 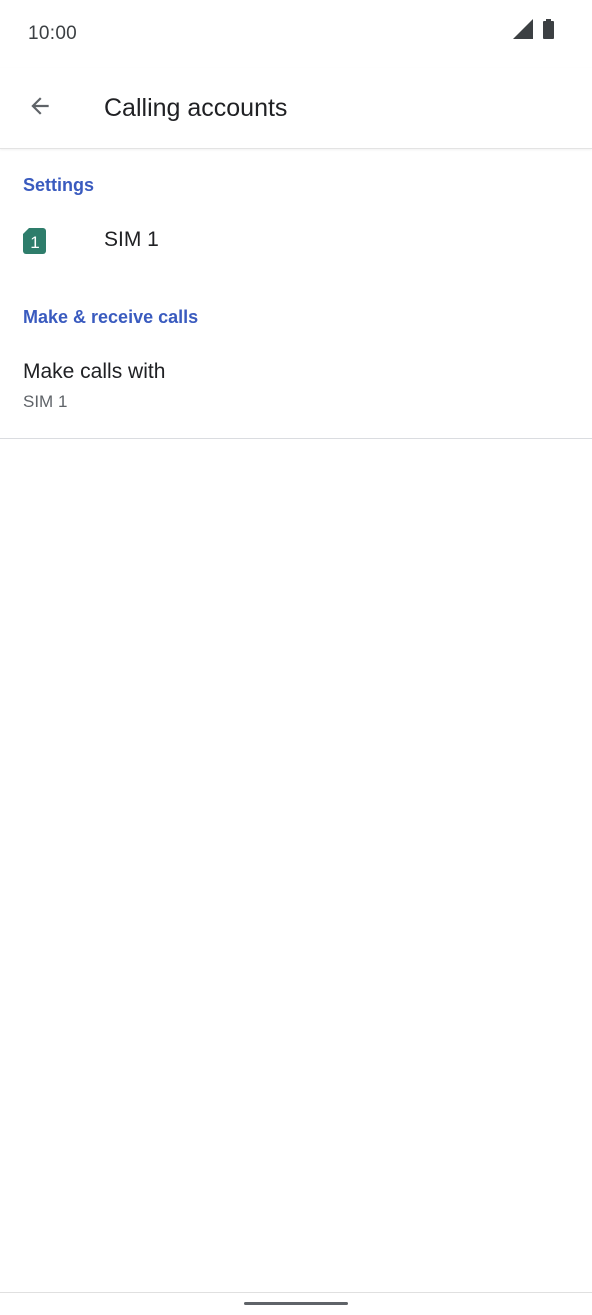 I want to click on sim-item-label: SIM 1, so click(x=131, y=239).